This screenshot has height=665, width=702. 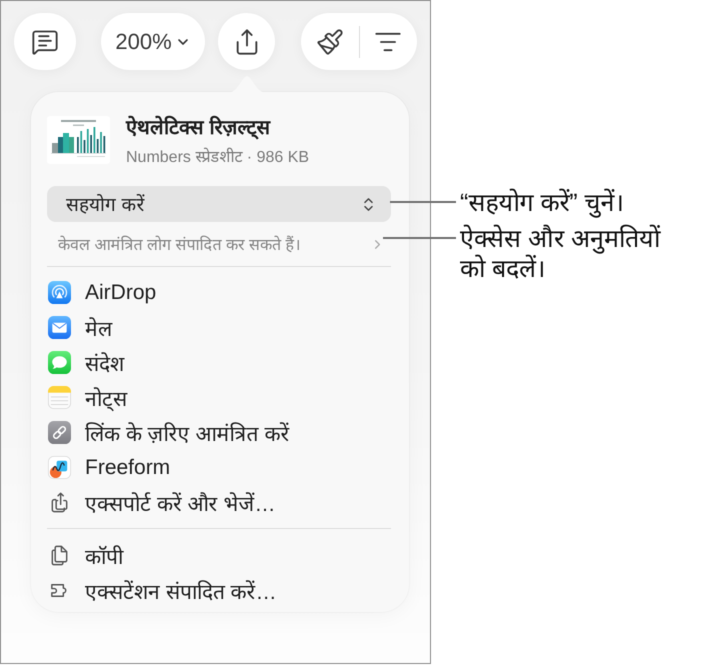 What do you see at coordinates (45, 42) in the screenshot?
I see `comment-icon` at bounding box center [45, 42].